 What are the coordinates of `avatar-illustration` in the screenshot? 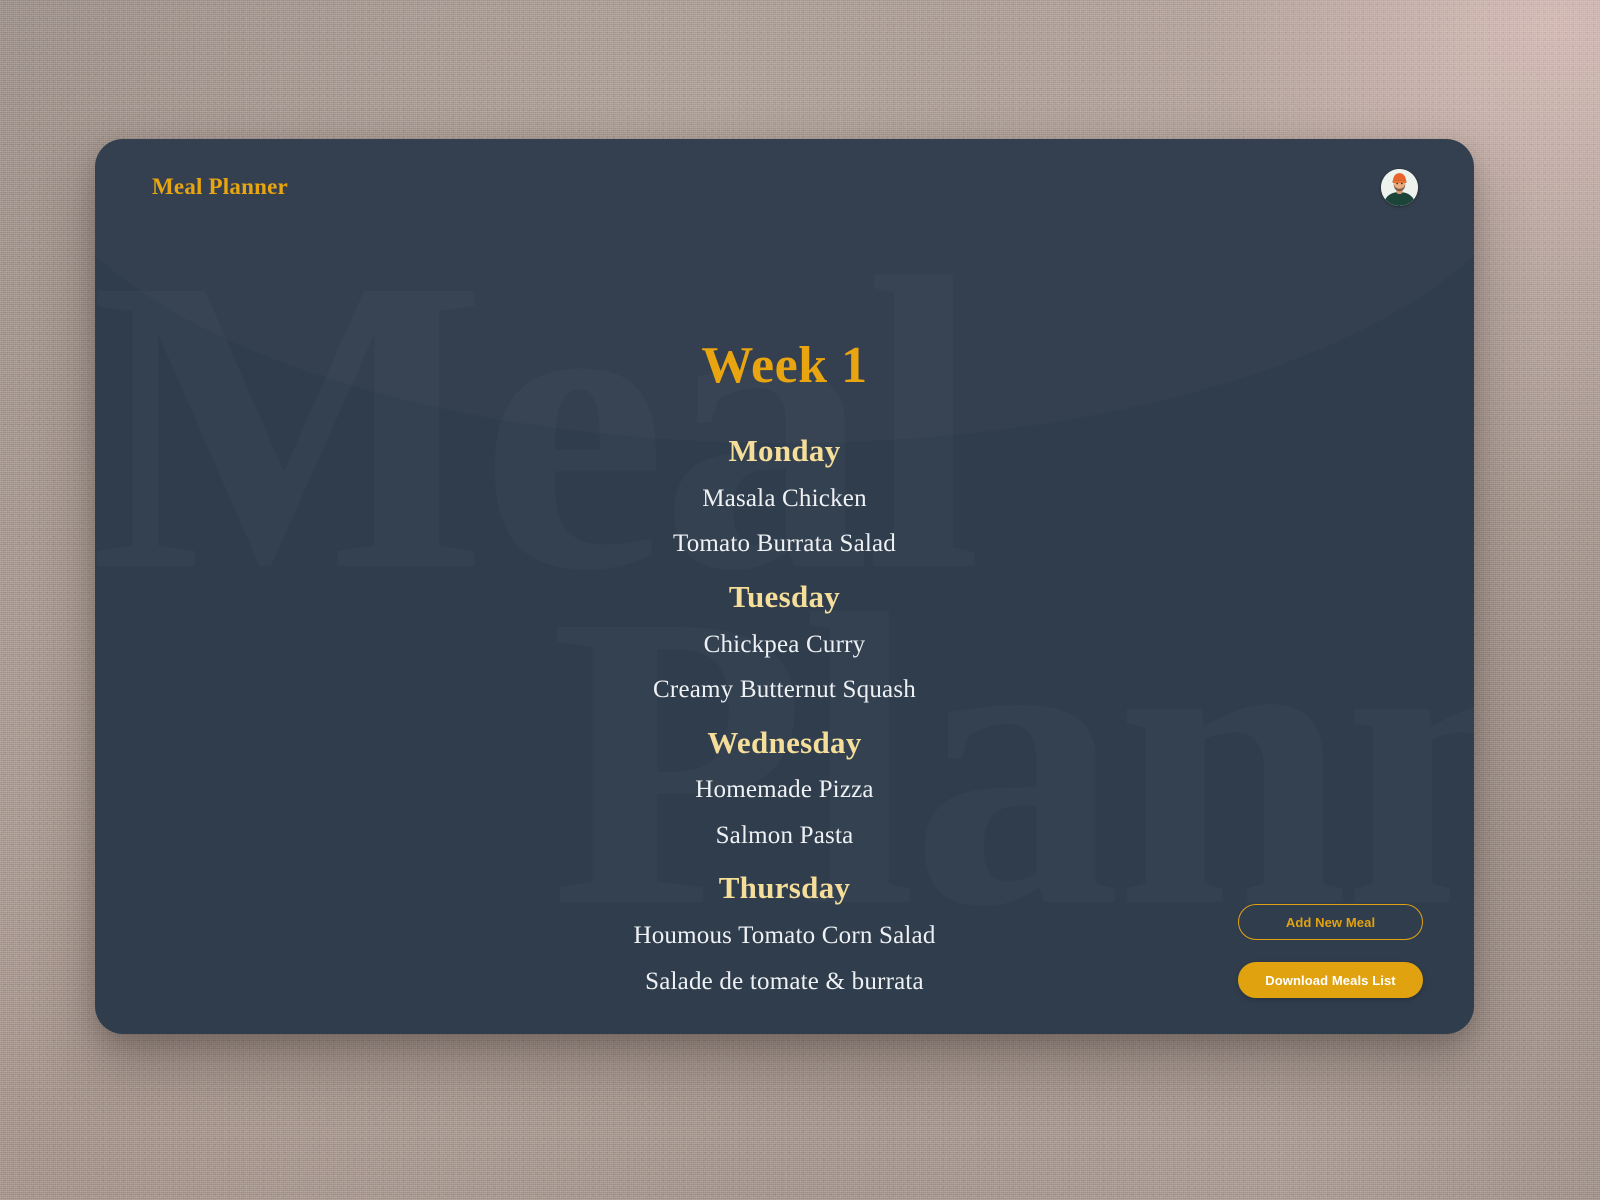 It's located at (1399, 187).